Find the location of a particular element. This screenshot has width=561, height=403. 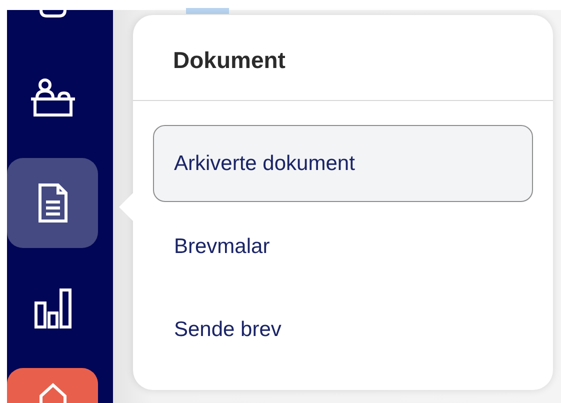

menu-item: Sende brev is located at coordinates (343, 329).